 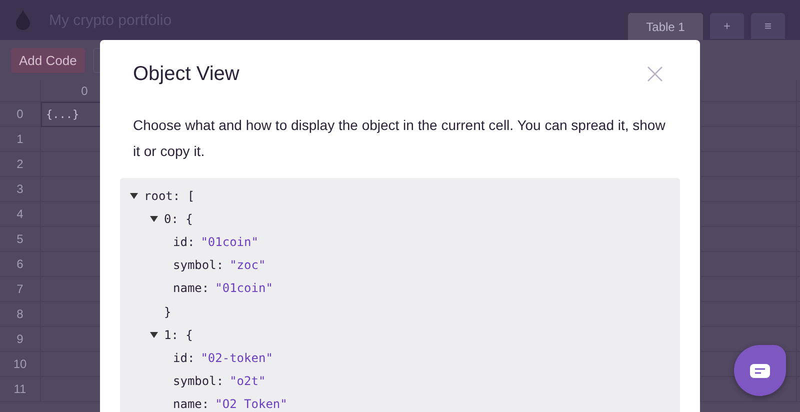 I want to click on property-value: "o2t", so click(x=248, y=381).